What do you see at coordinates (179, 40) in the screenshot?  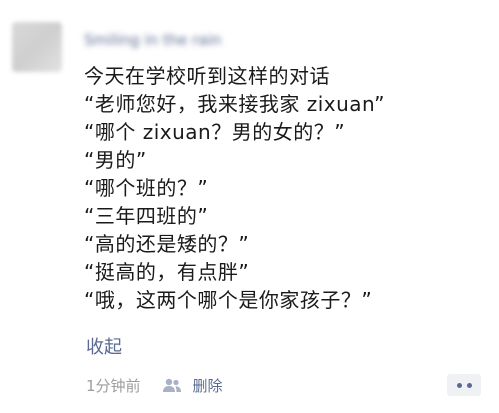 I see `username: Smiling in the rain` at bounding box center [179, 40].